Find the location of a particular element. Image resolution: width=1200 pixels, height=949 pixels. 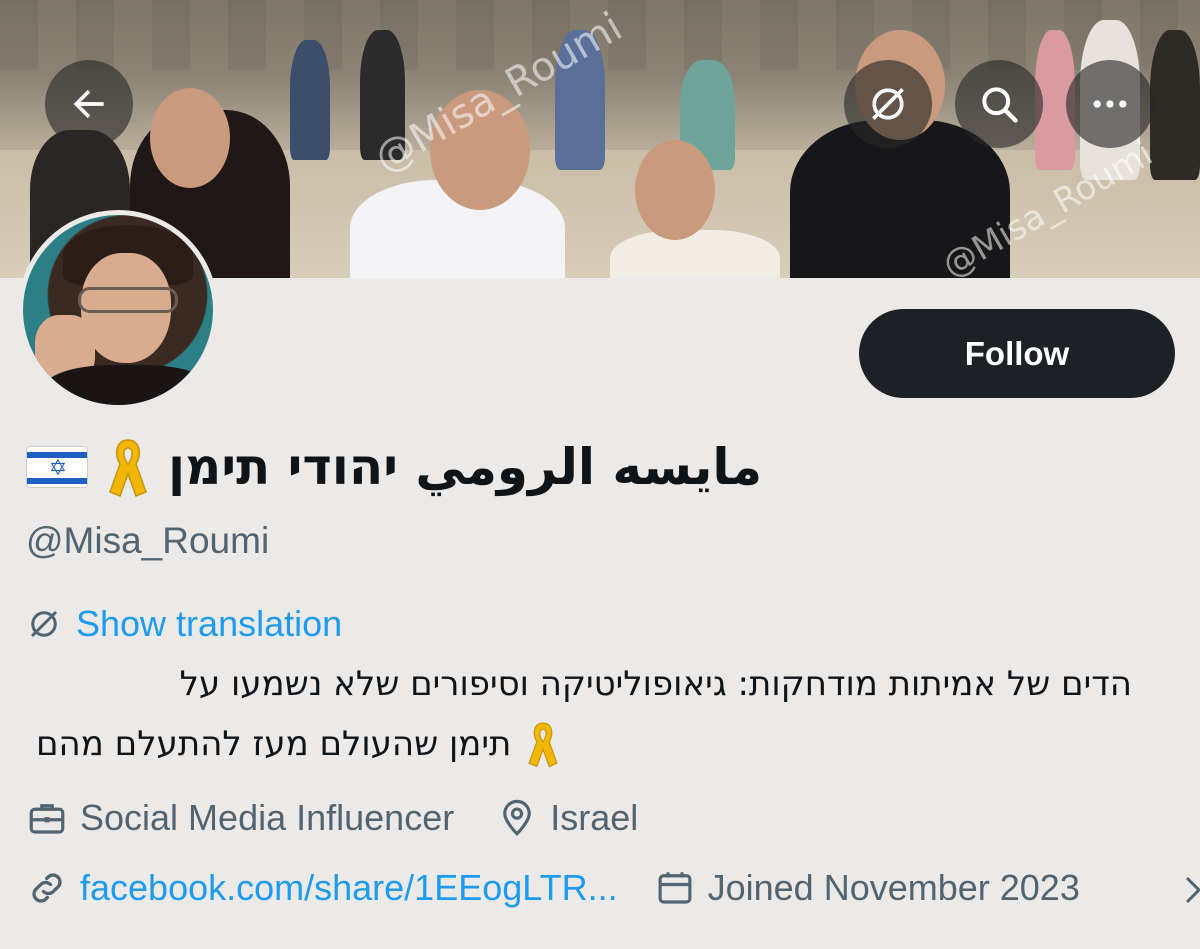

location-item: Israel is located at coordinates (567, 818).